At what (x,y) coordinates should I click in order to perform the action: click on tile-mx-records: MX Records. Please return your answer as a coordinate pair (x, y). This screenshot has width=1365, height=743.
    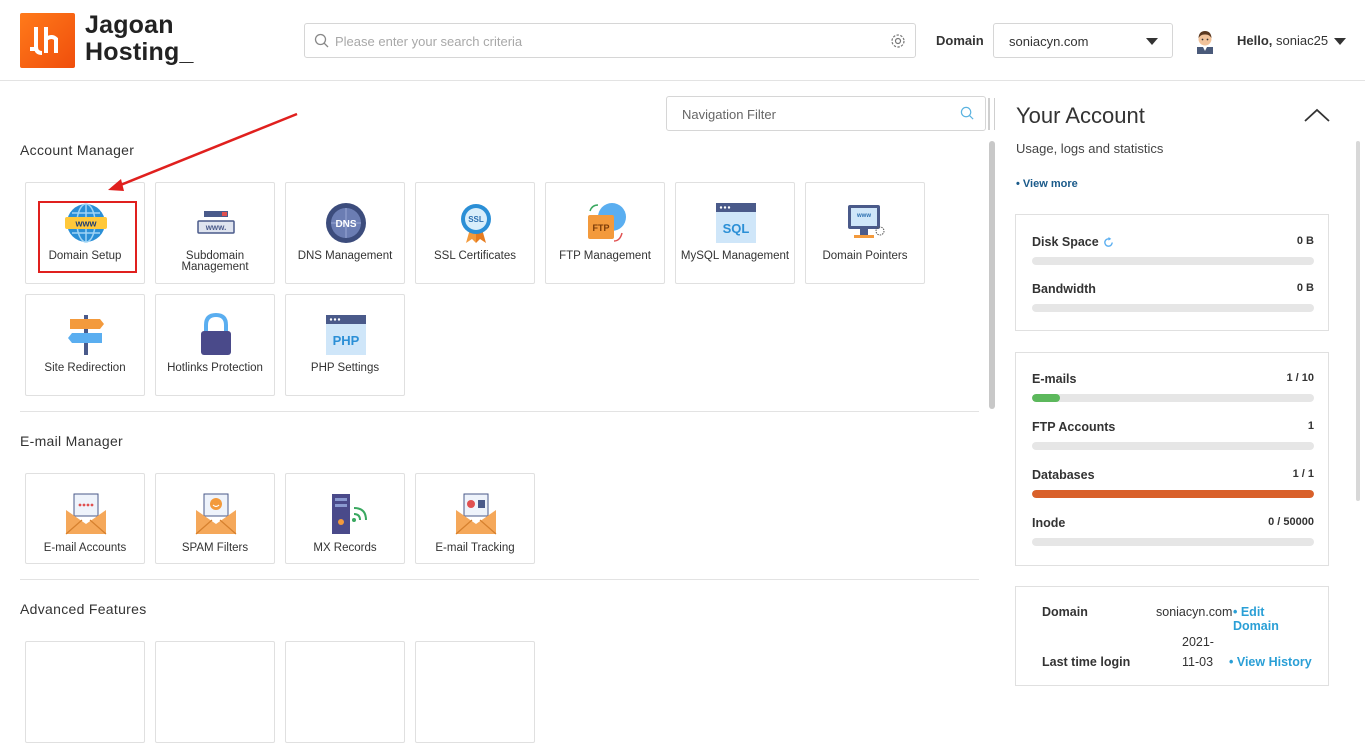
    Looking at the image, I should click on (345, 518).